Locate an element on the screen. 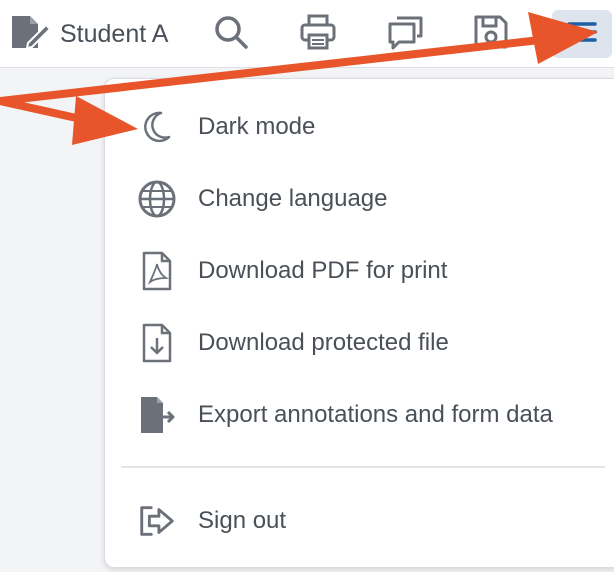 The height and width of the screenshot is (572, 614). search-button is located at coordinates (231, 34).